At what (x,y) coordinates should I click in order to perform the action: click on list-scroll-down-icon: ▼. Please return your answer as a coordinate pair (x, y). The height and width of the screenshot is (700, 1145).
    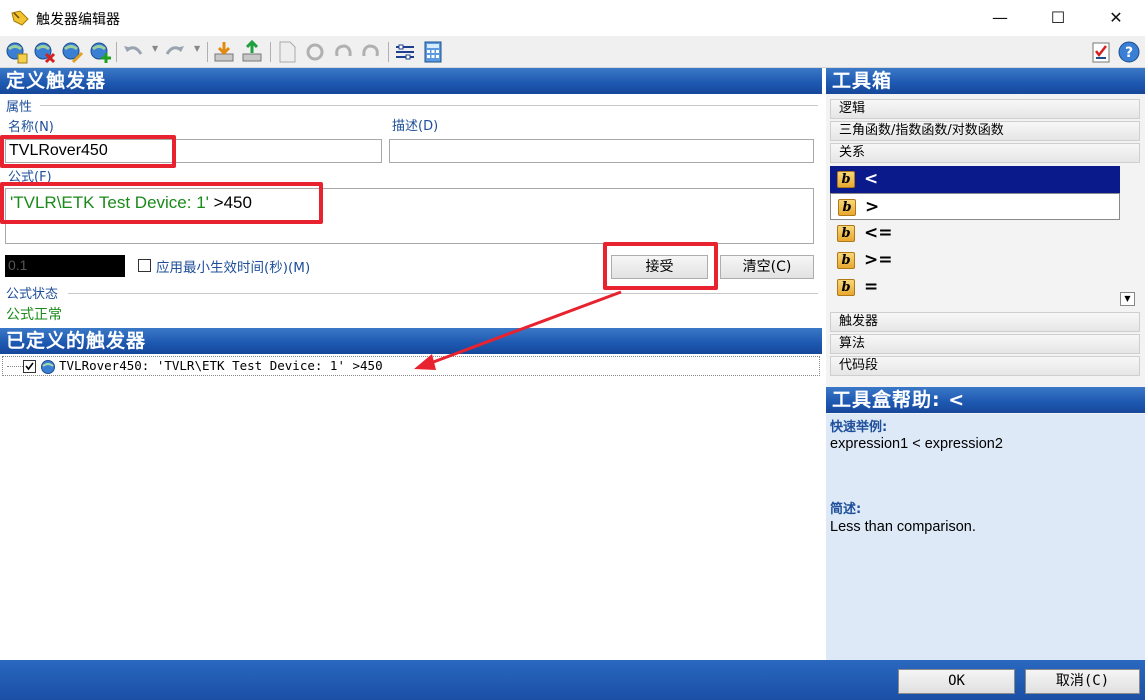
    Looking at the image, I should click on (1127, 299).